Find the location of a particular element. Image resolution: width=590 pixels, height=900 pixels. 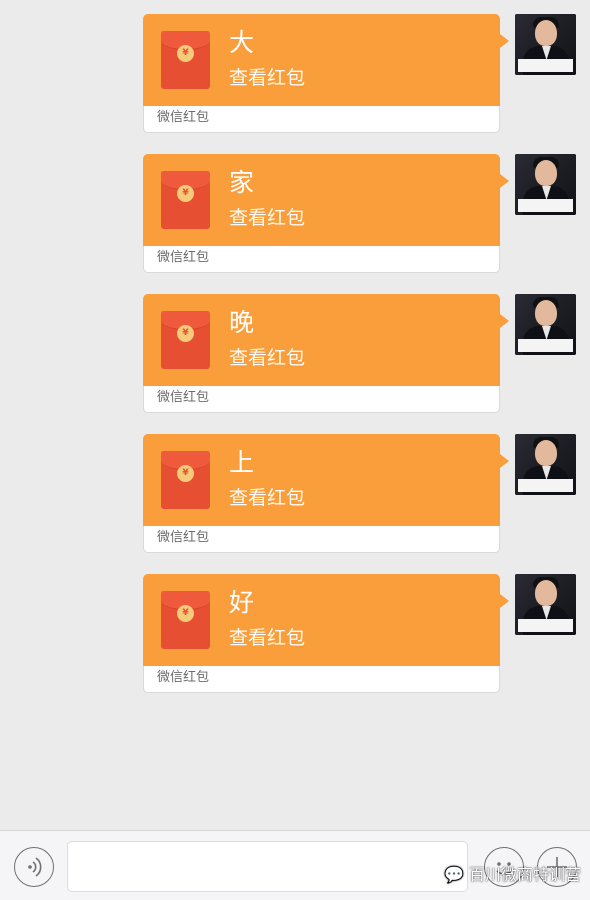

red-packet-top: ¥ 好 查看红包 is located at coordinates (326, 620).